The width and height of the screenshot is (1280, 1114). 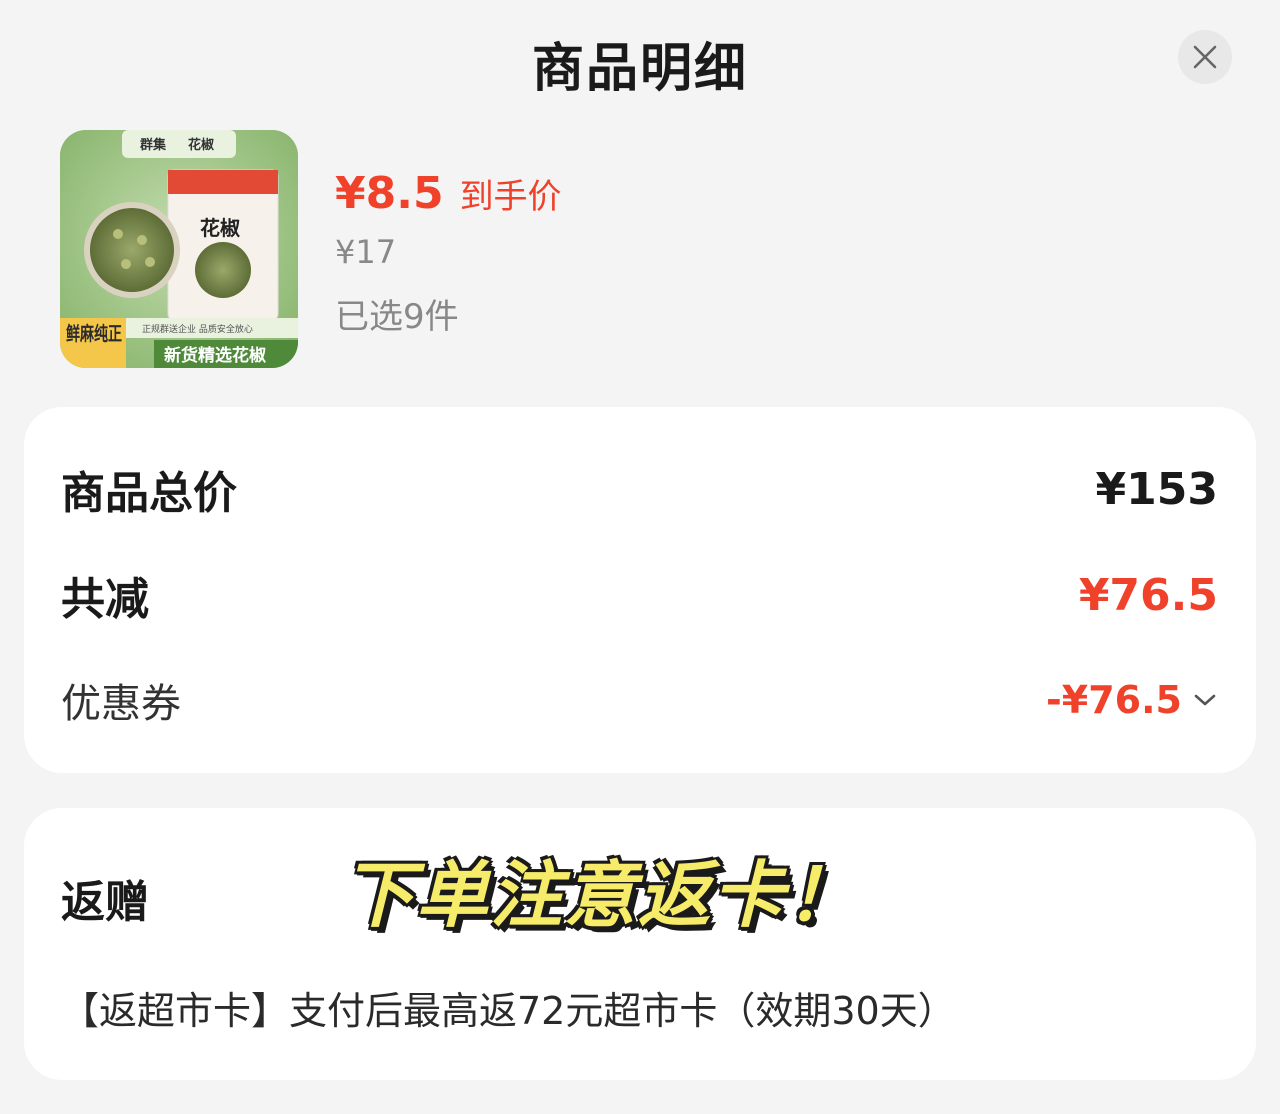 I want to click on package-name: 花椒, so click(x=220, y=228).